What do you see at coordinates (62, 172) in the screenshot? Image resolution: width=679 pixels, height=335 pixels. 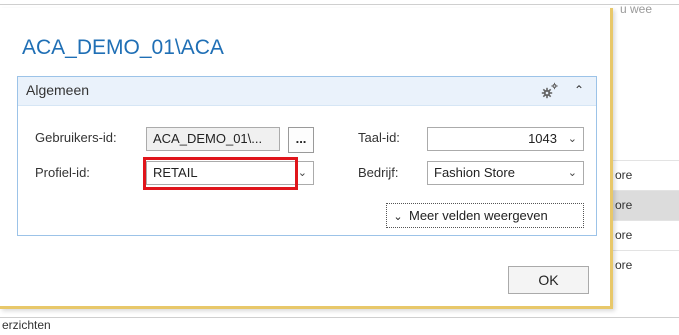 I see `profile-id-label: Profiel-id:` at bounding box center [62, 172].